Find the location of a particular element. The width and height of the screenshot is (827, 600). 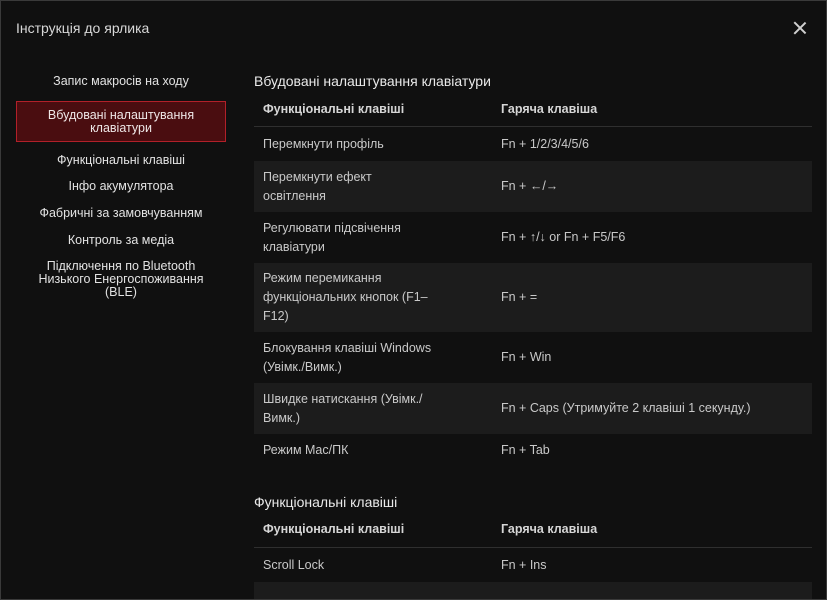

sidebar-item-media-control: Контроль за медіа is located at coordinates (121, 240).